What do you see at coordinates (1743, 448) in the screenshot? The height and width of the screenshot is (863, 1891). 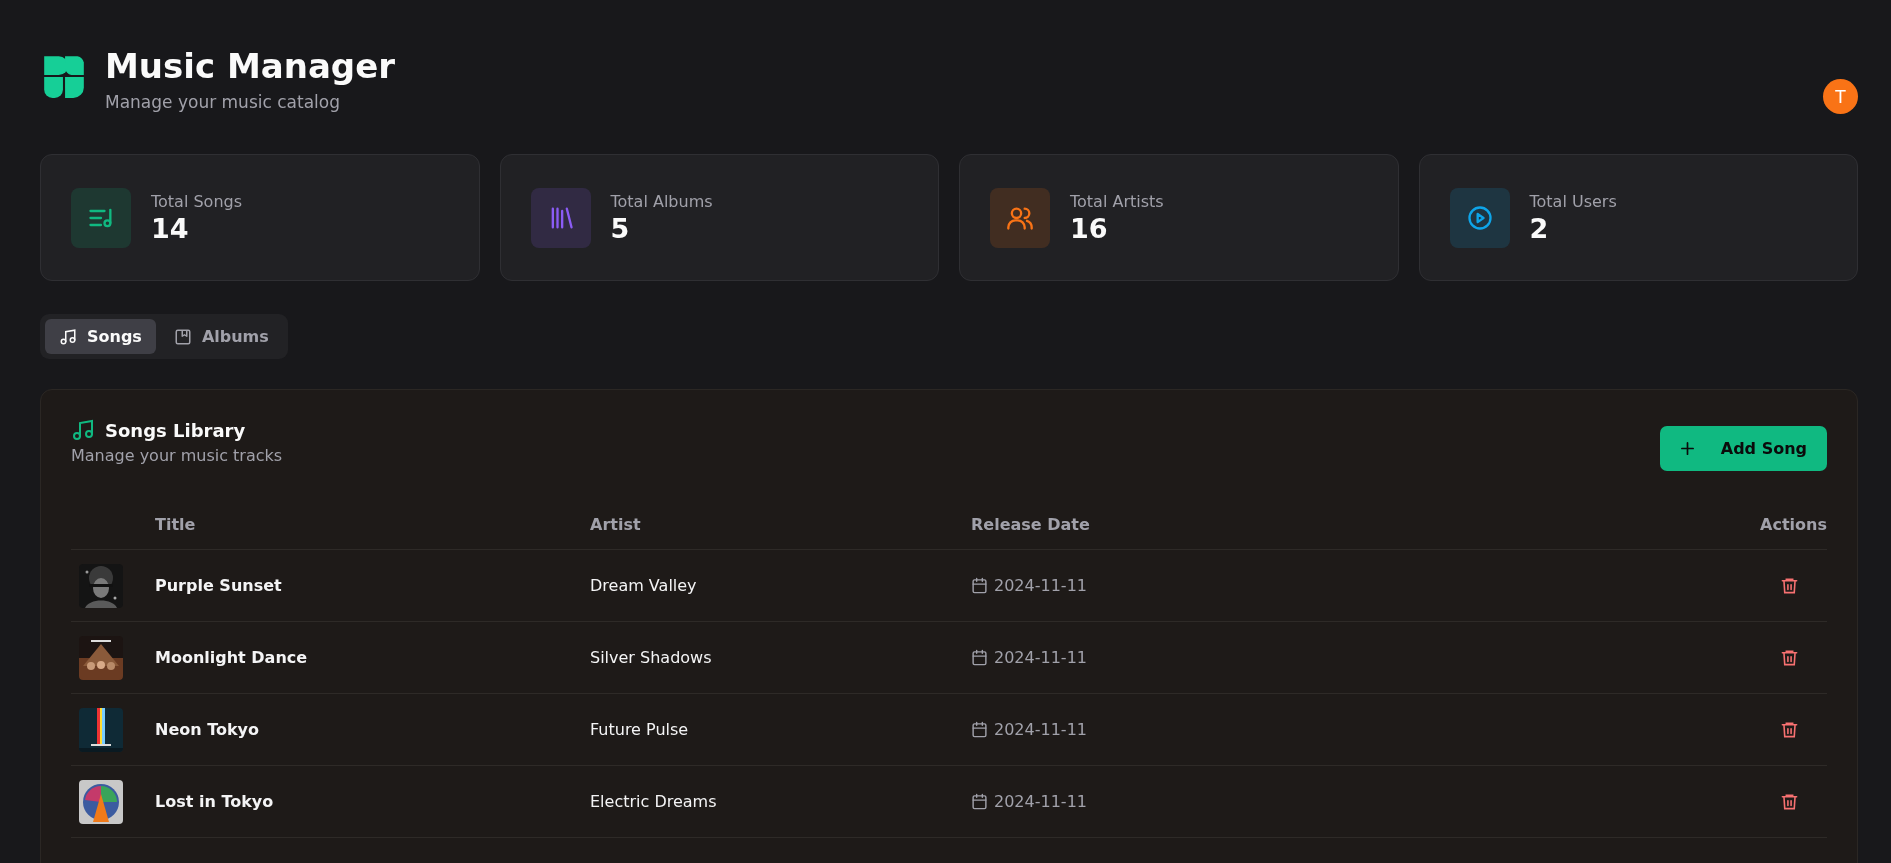 I see `add-song-button: Add Song` at bounding box center [1743, 448].